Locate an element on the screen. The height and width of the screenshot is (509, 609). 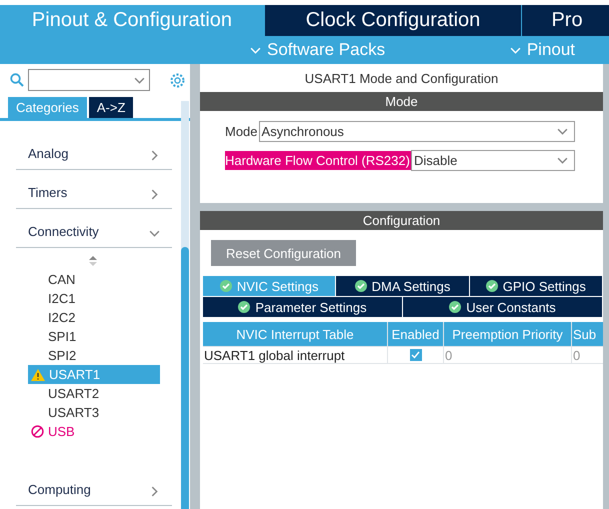
peripheral-item: USART3 is located at coordinates (94, 412).